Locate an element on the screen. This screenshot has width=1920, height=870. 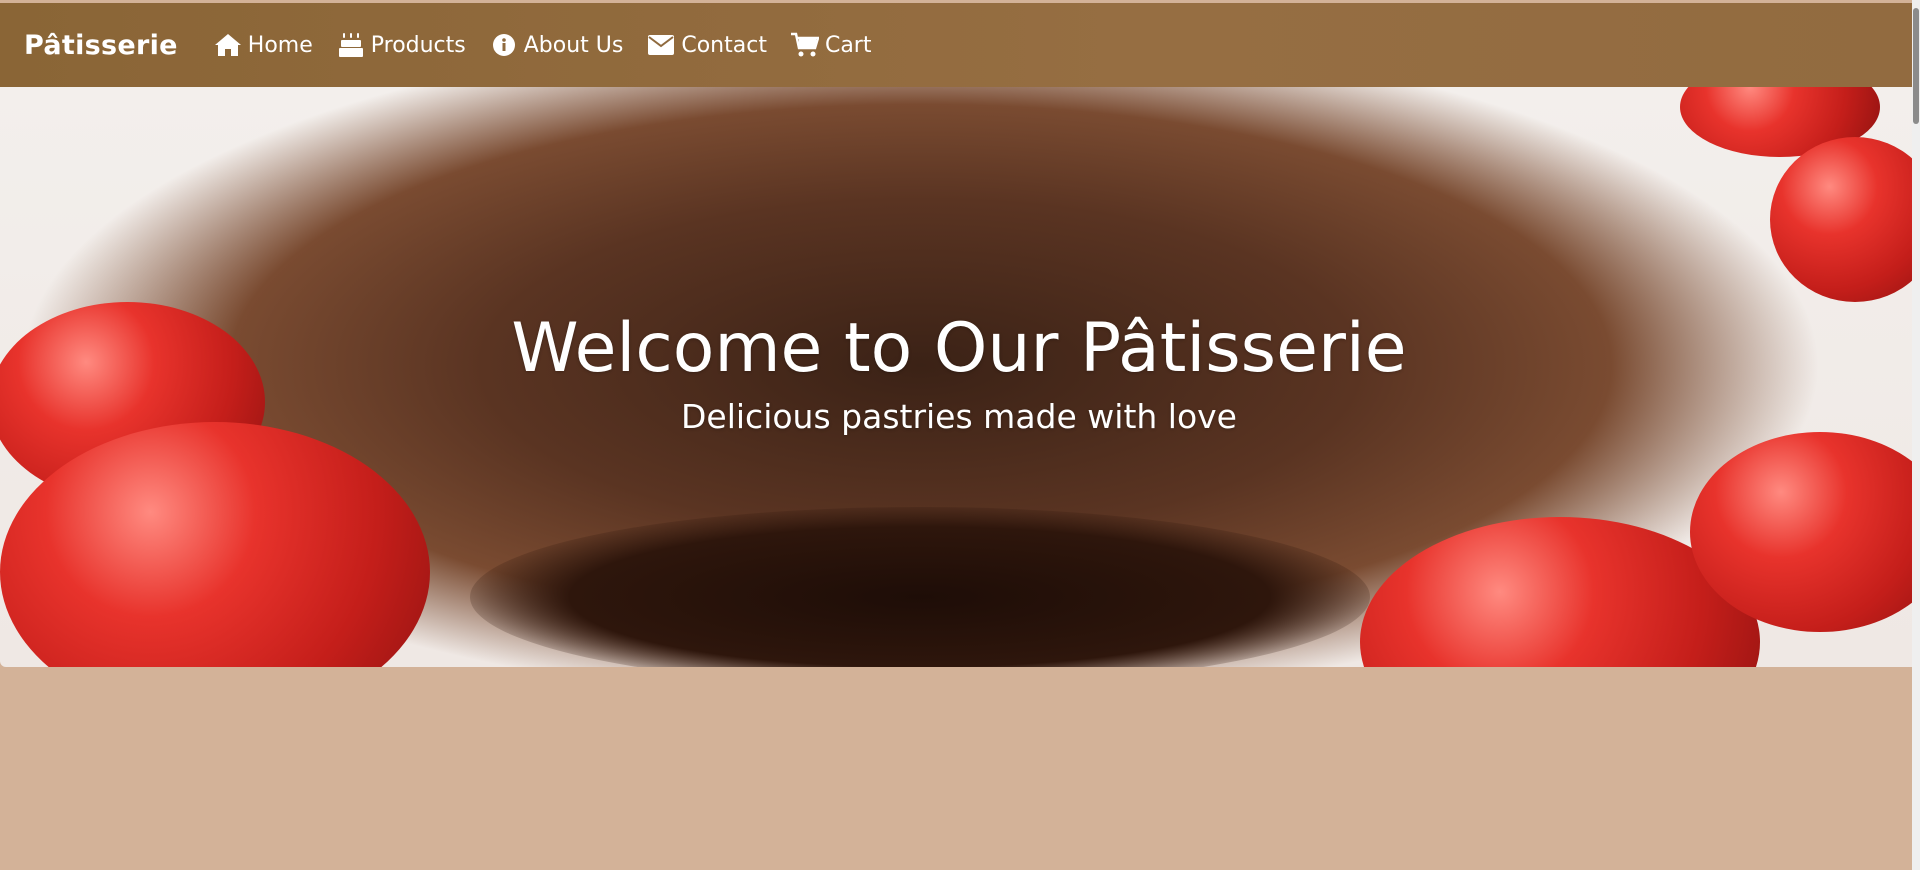
nav-links: Home Products About Us Contact Cart is located at coordinates (555, 45).